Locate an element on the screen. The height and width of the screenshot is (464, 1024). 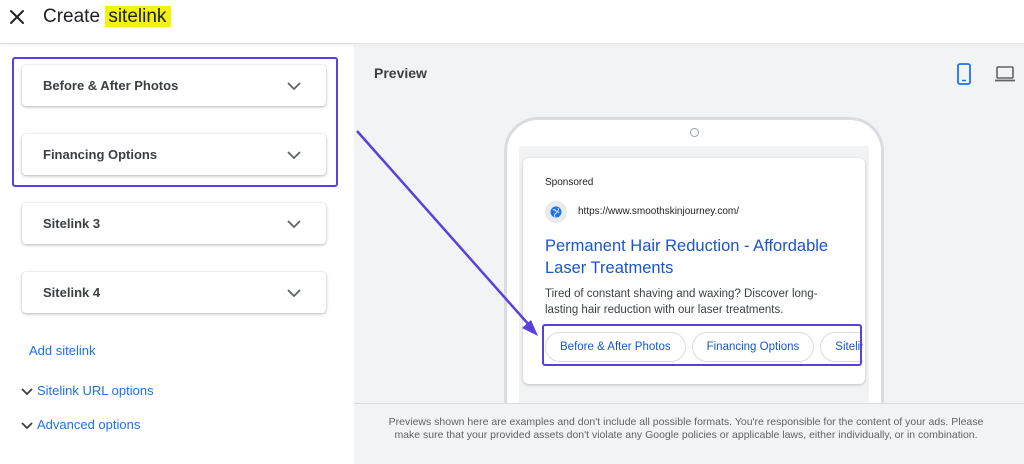
sitelink-accordion-4: Sitelink 4 is located at coordinates (174, 292).